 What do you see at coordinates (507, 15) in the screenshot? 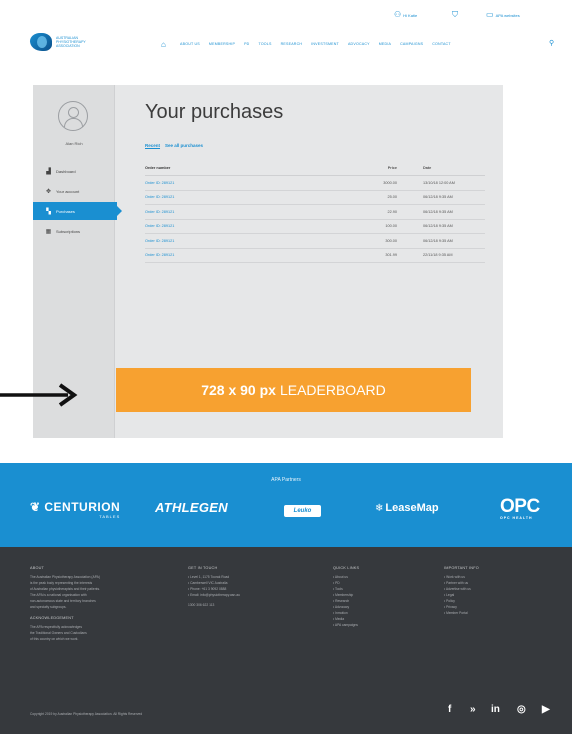
I see `apa-websites-label: APA websites` at bounding box center [507, 15].